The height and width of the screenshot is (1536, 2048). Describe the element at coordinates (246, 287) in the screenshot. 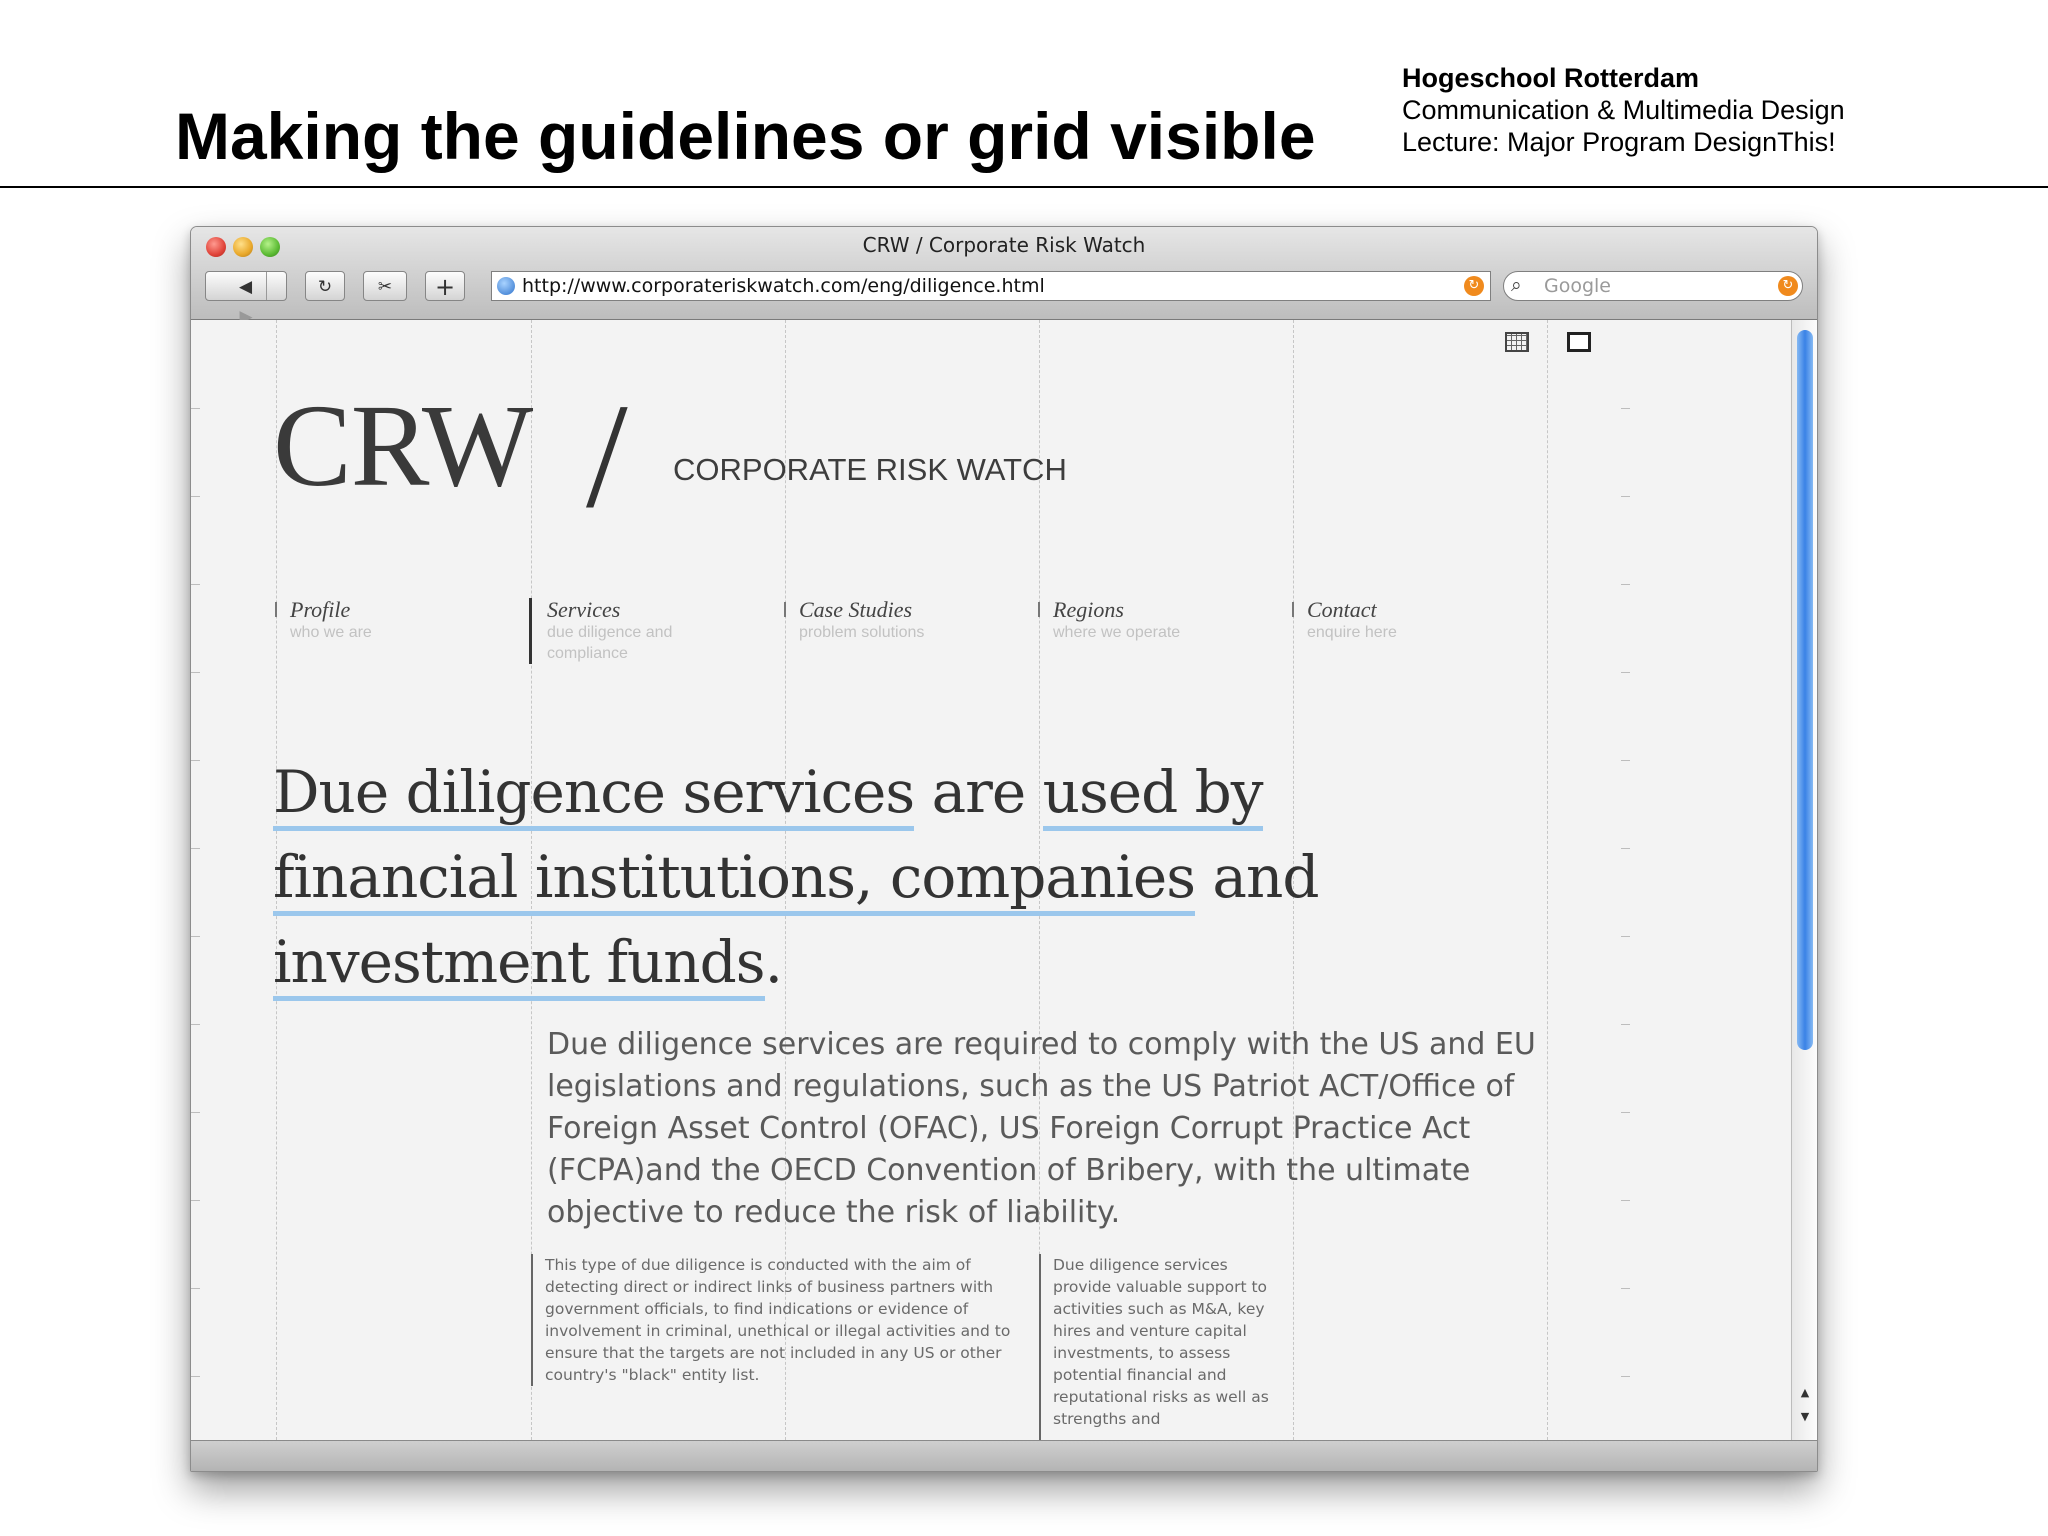

I see `back-icon: ◀` at that location.